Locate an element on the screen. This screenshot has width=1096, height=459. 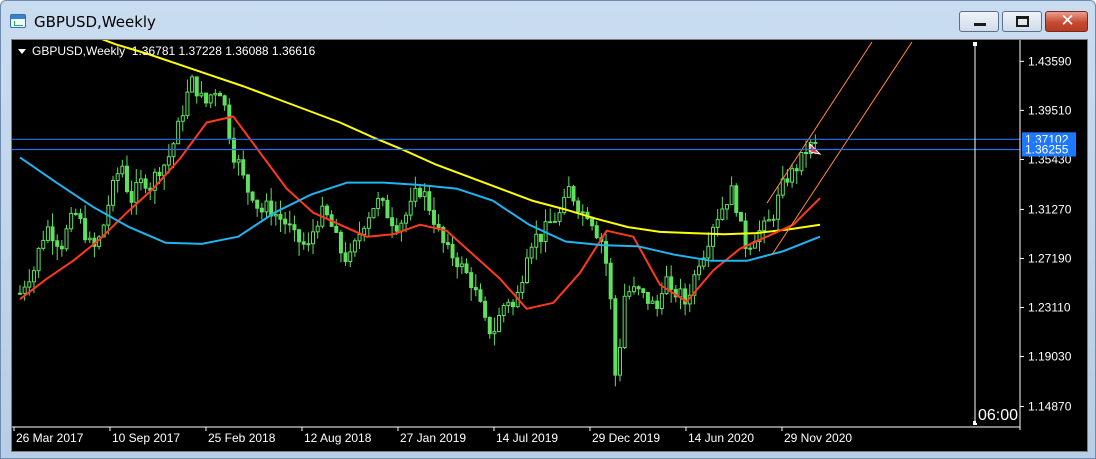
maximize-button is located at coordinates (1022, 21).